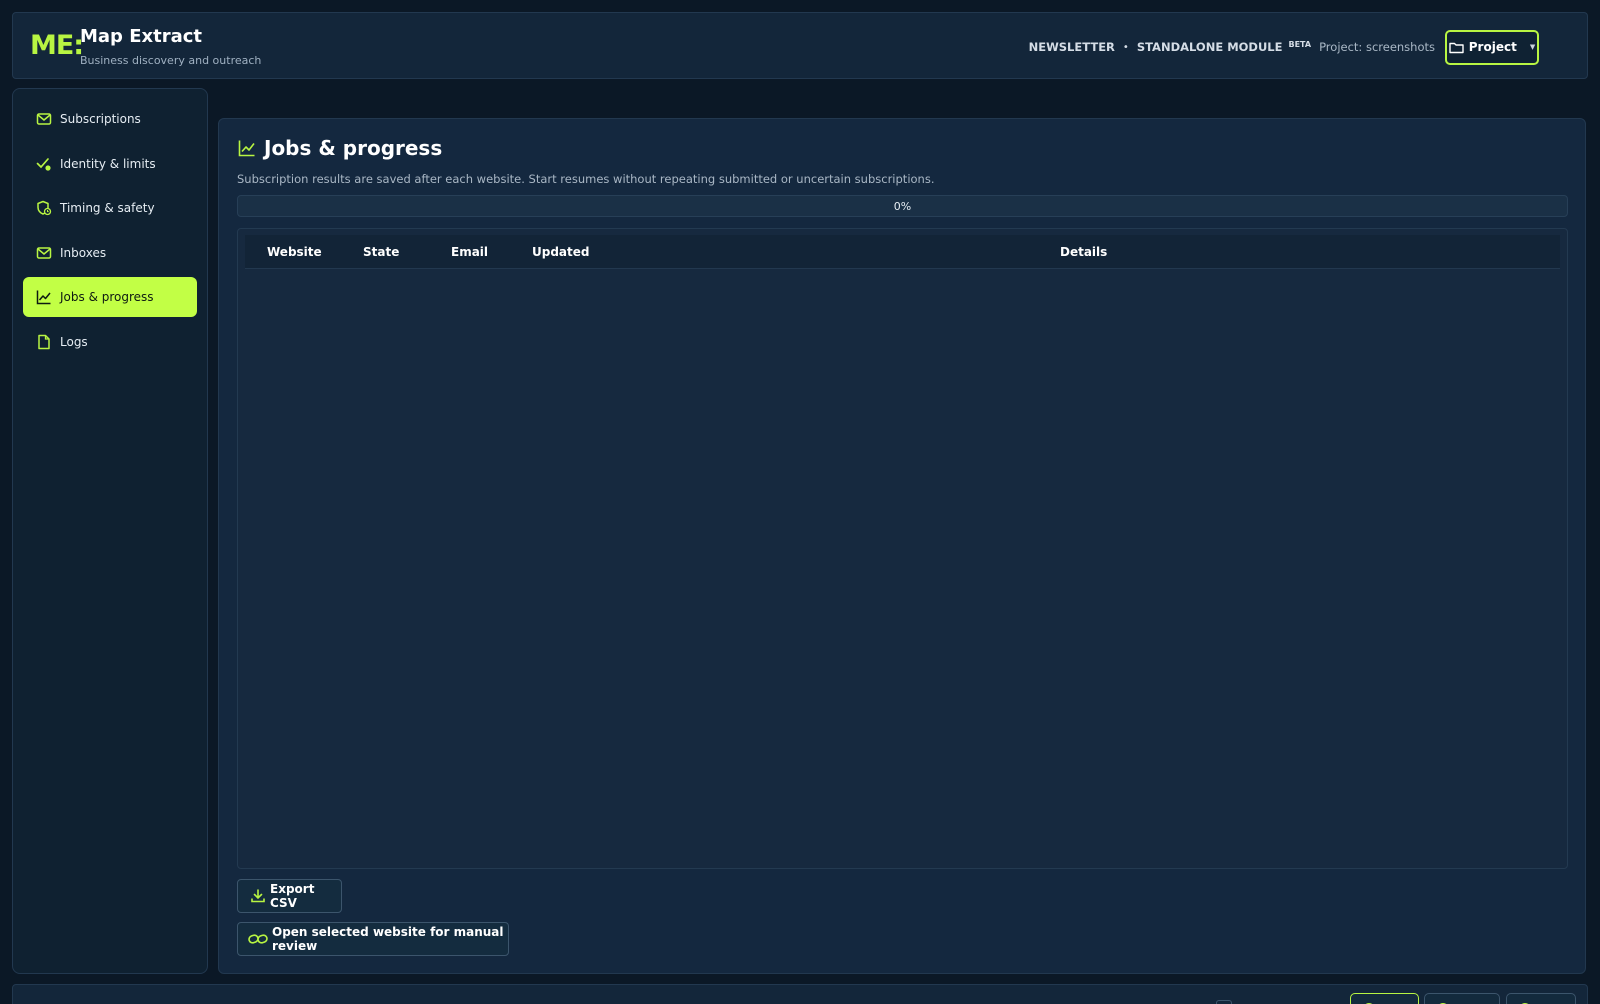 This screenshot has height=1004, width=1600. I want to click on beta-badge: BETA, so click(1300, 44).